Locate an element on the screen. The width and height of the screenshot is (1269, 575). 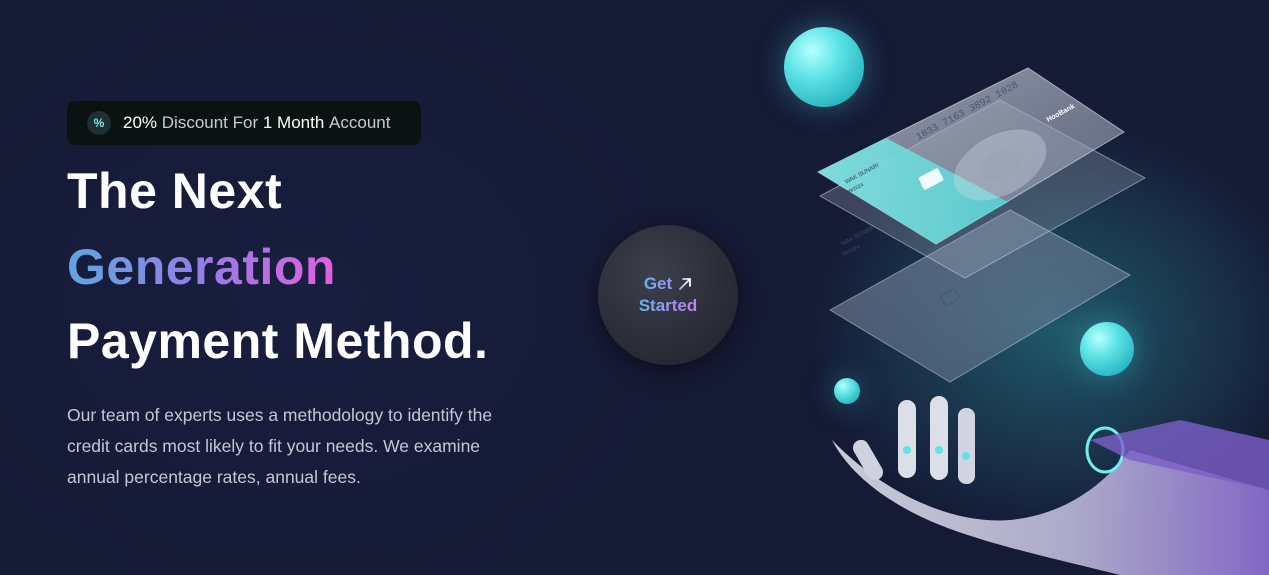
discount-account-text: Account is located at coordinates (360, 122).